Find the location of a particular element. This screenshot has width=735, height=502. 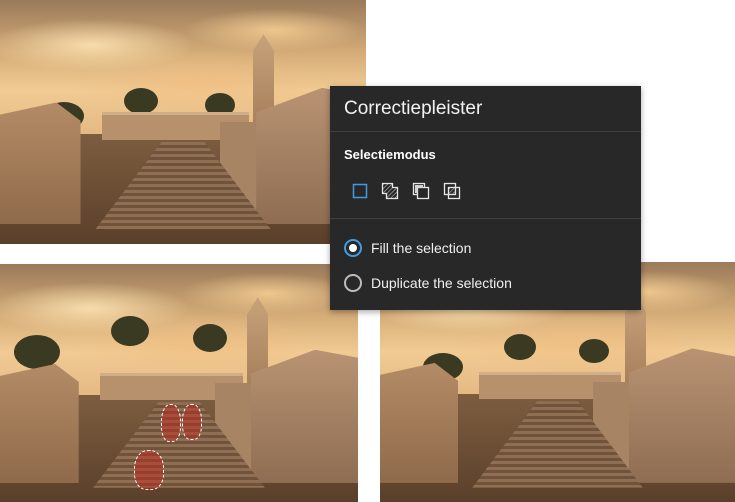

subtract-from-selection-icon is located at coordinates (421, 191).